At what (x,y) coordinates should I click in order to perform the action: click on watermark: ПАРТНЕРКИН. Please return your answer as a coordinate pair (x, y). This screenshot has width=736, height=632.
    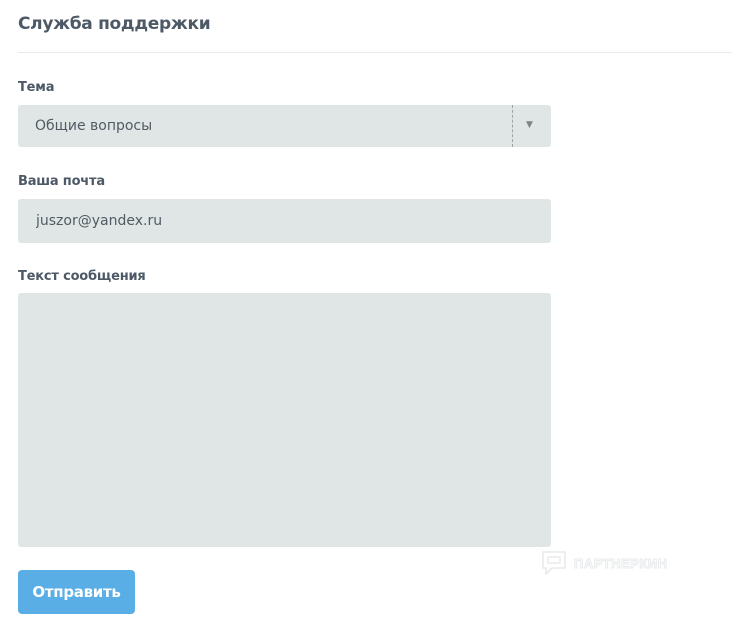
    Looking at the image, I should click on (604, 563).